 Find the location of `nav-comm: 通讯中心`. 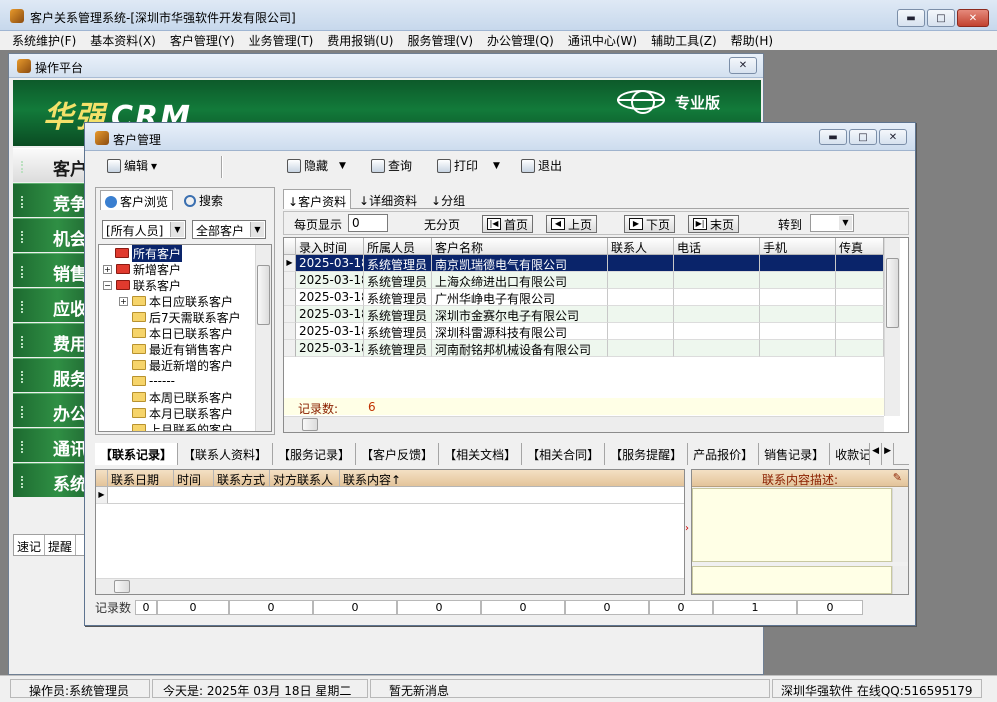

nav-comm: 通讯中心 is located at coordinates (50, 445).